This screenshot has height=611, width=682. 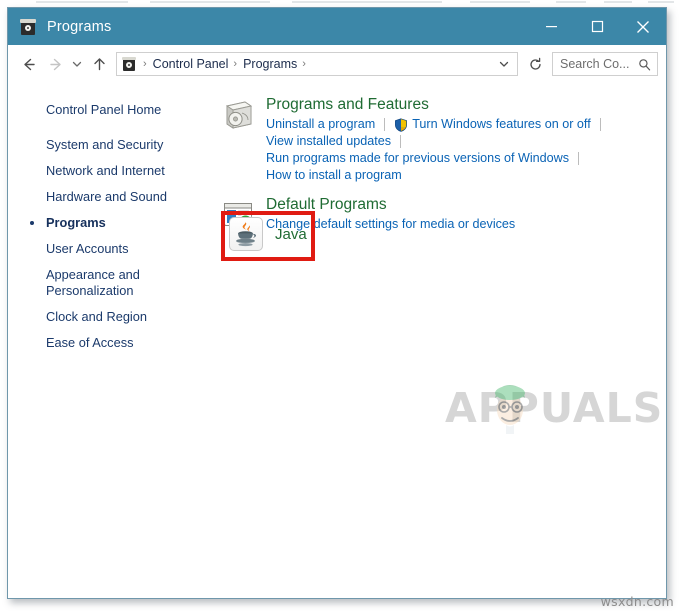 What do you see at coordinates (110, 197) in the screenshot?
I see `sidebar-item-hardware-and-sound: Hardware and Sound` at bounding box center [110, 197].